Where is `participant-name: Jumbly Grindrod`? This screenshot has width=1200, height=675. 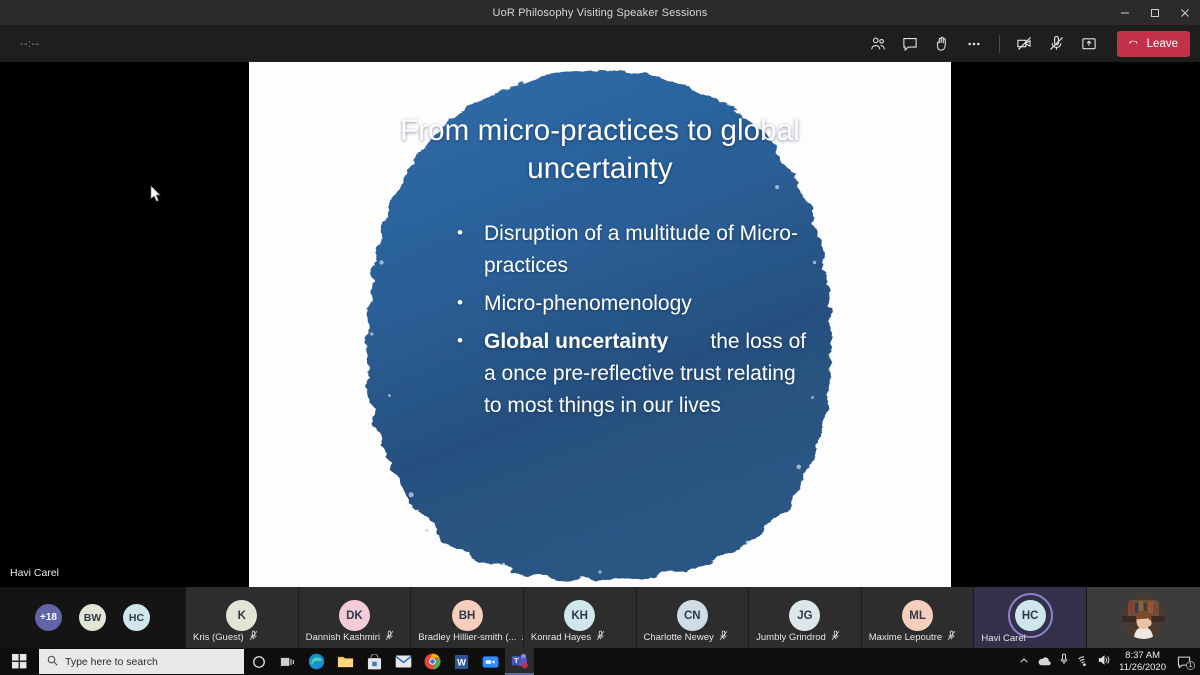
participant-name: Jumbly Grindrod is located at coordinates (791, 637).